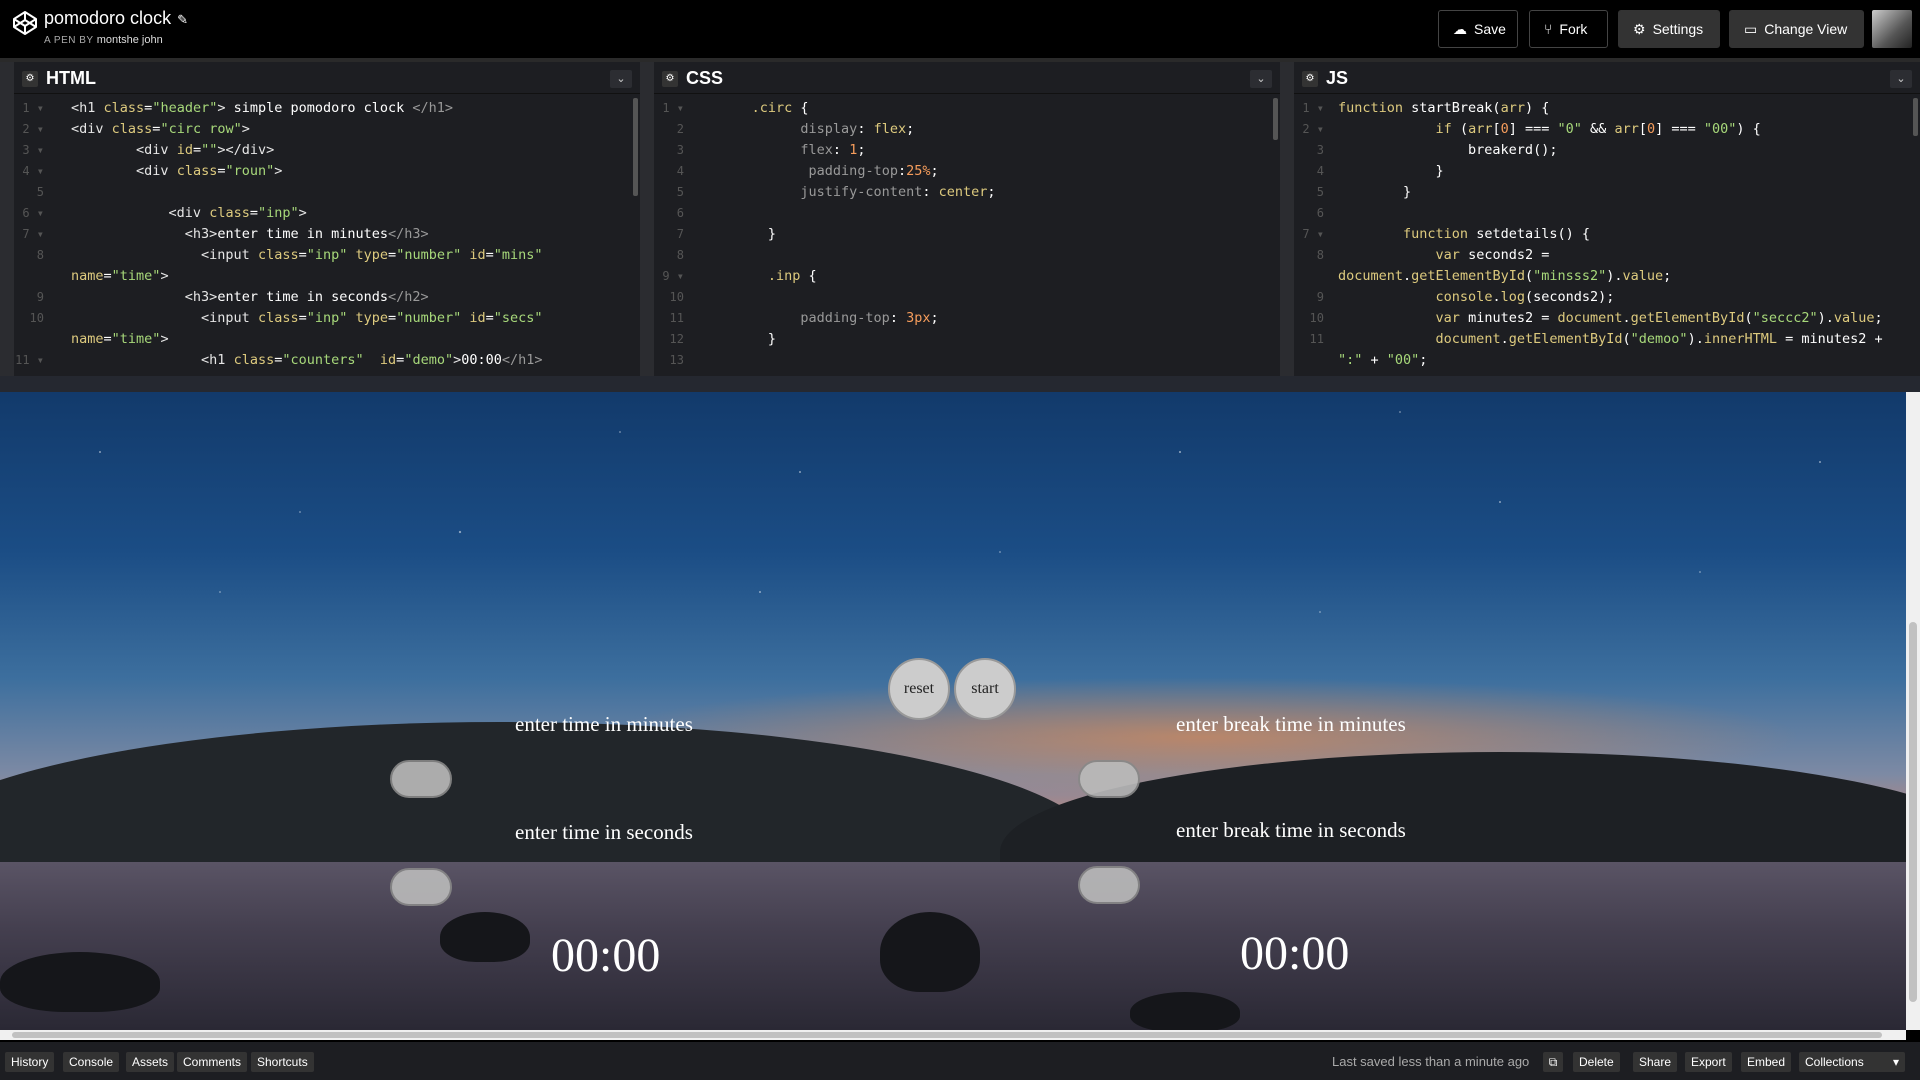  I want to click on fork-icon: ⑂, so click(1548, 29).